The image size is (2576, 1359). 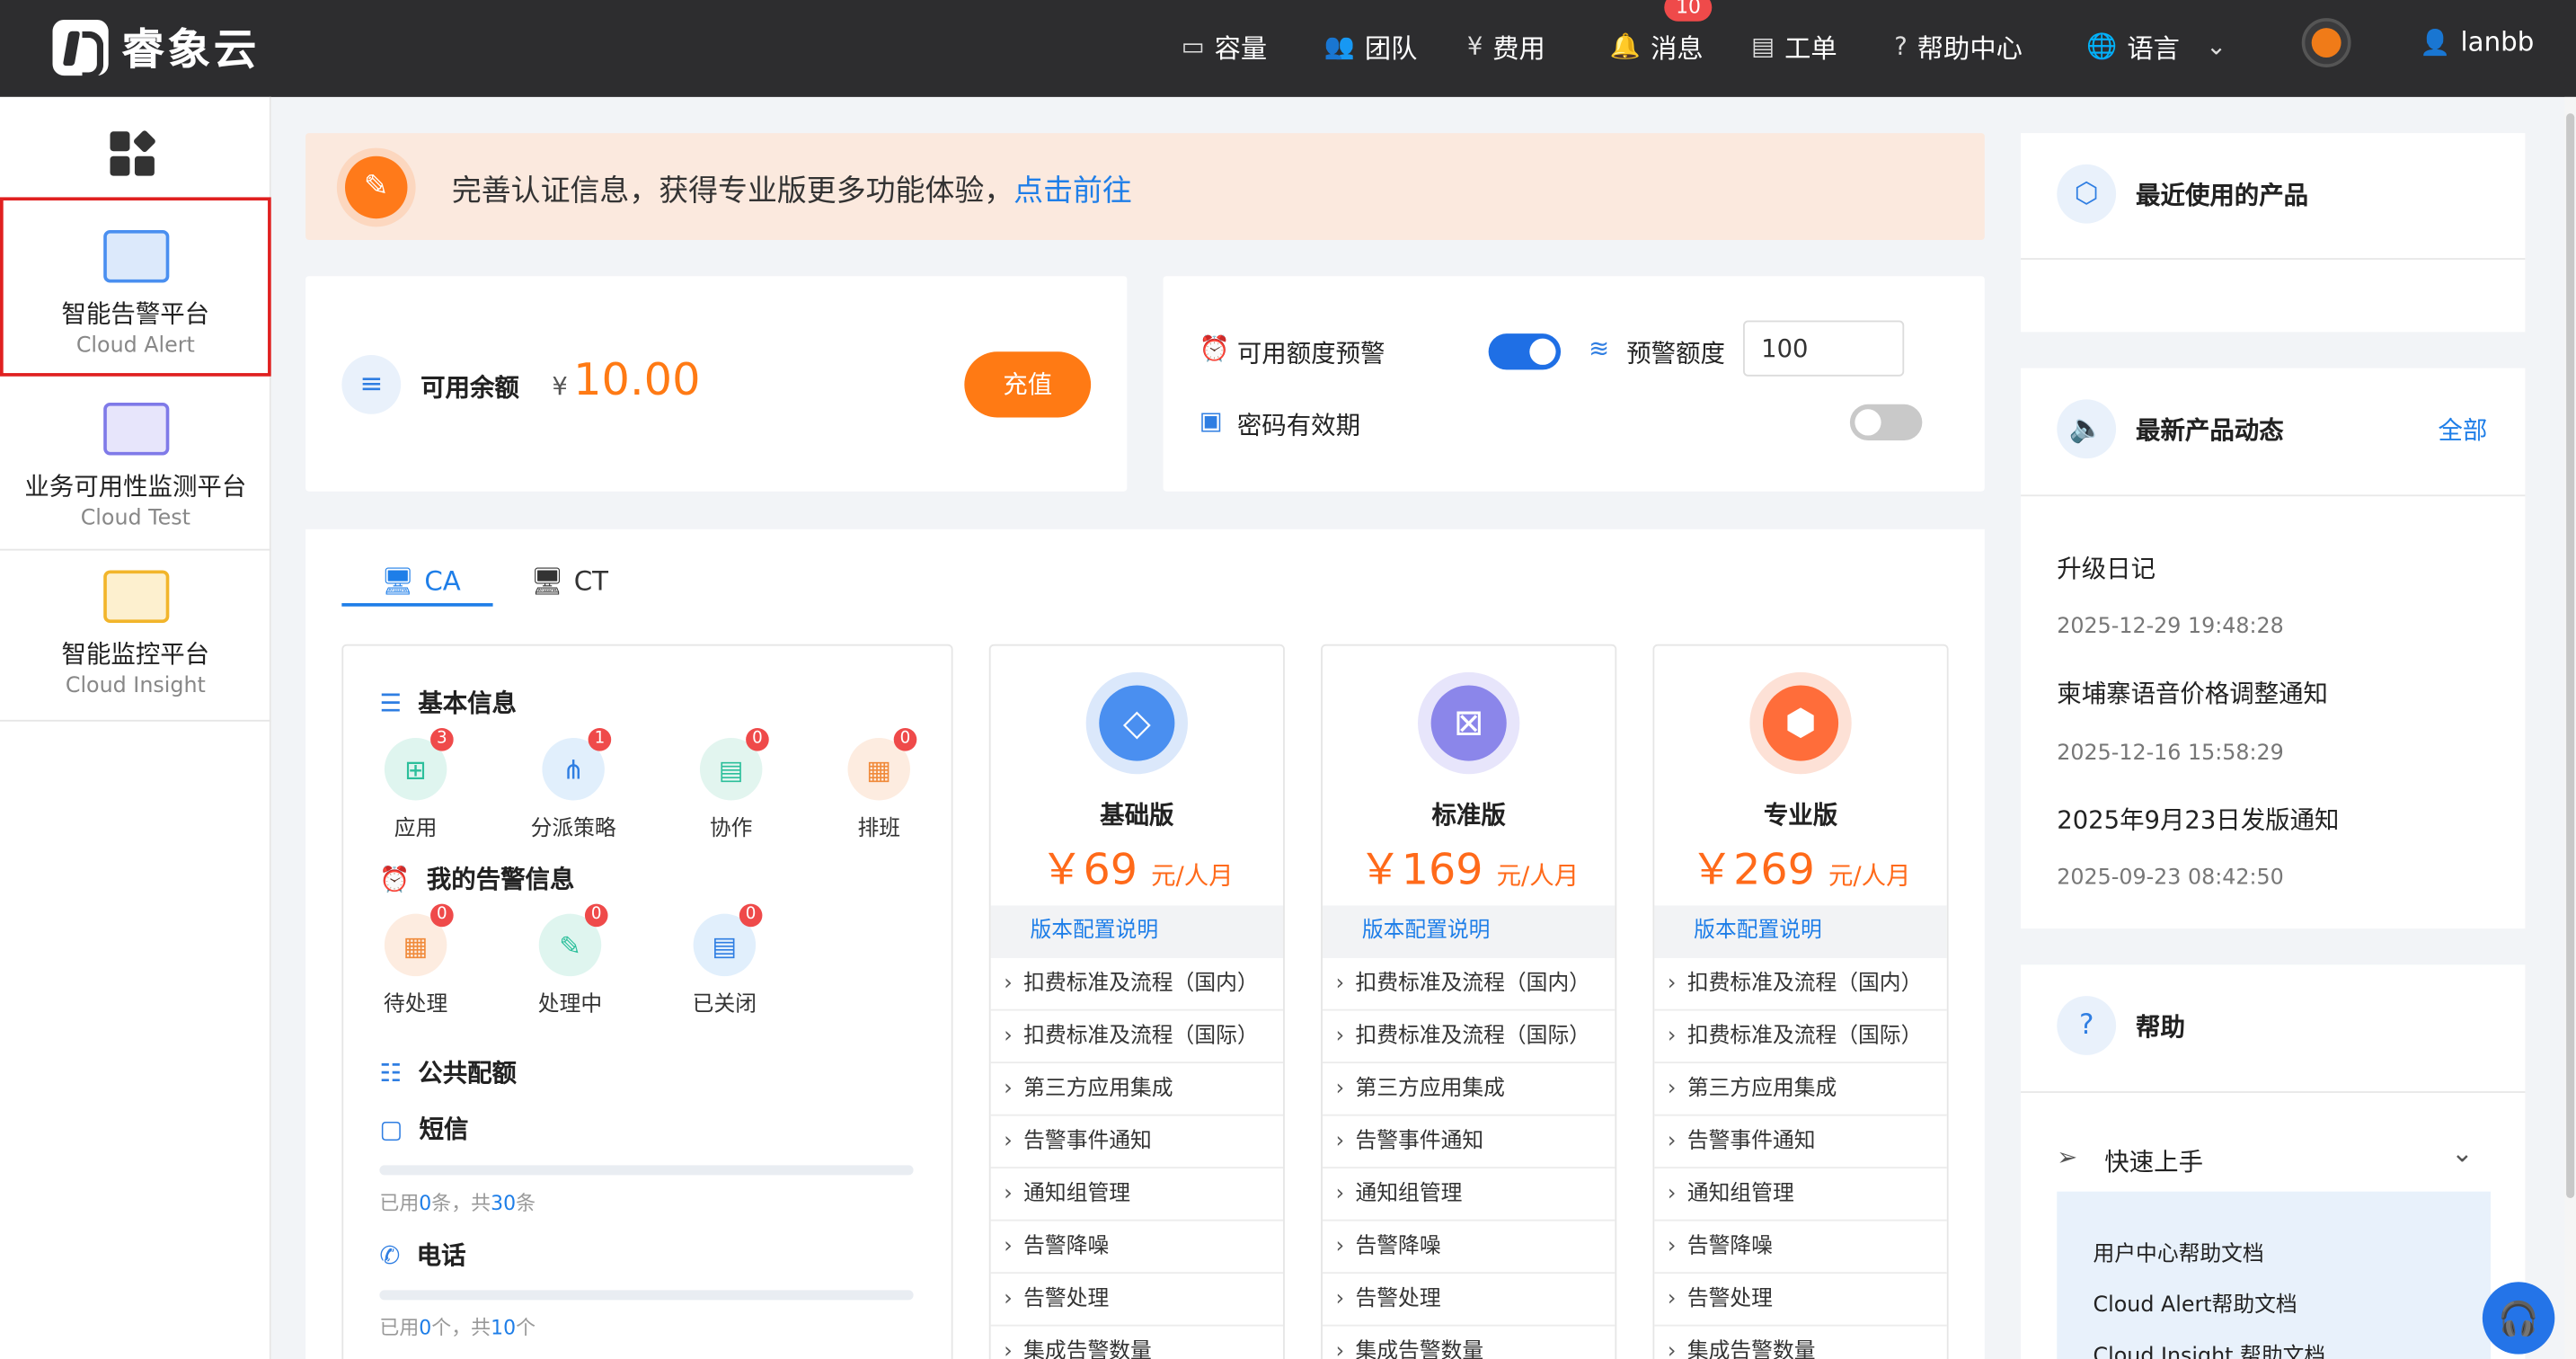 I want to click on headset-icon: 🎧, so click(x=2519, y=1318).